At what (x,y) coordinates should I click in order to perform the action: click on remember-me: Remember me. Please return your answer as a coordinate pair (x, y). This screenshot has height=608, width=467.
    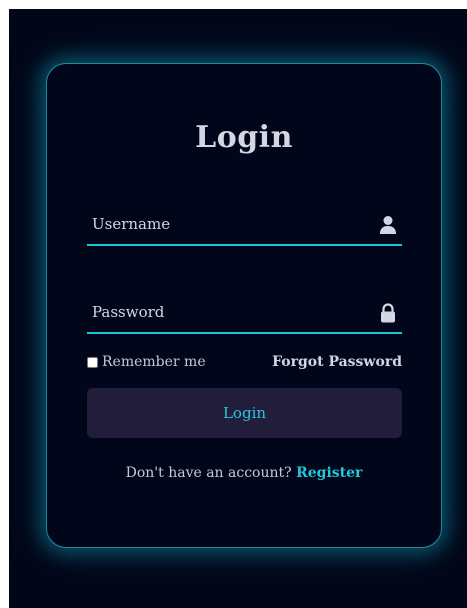
    Looking at the image, I should click on (146, 362).